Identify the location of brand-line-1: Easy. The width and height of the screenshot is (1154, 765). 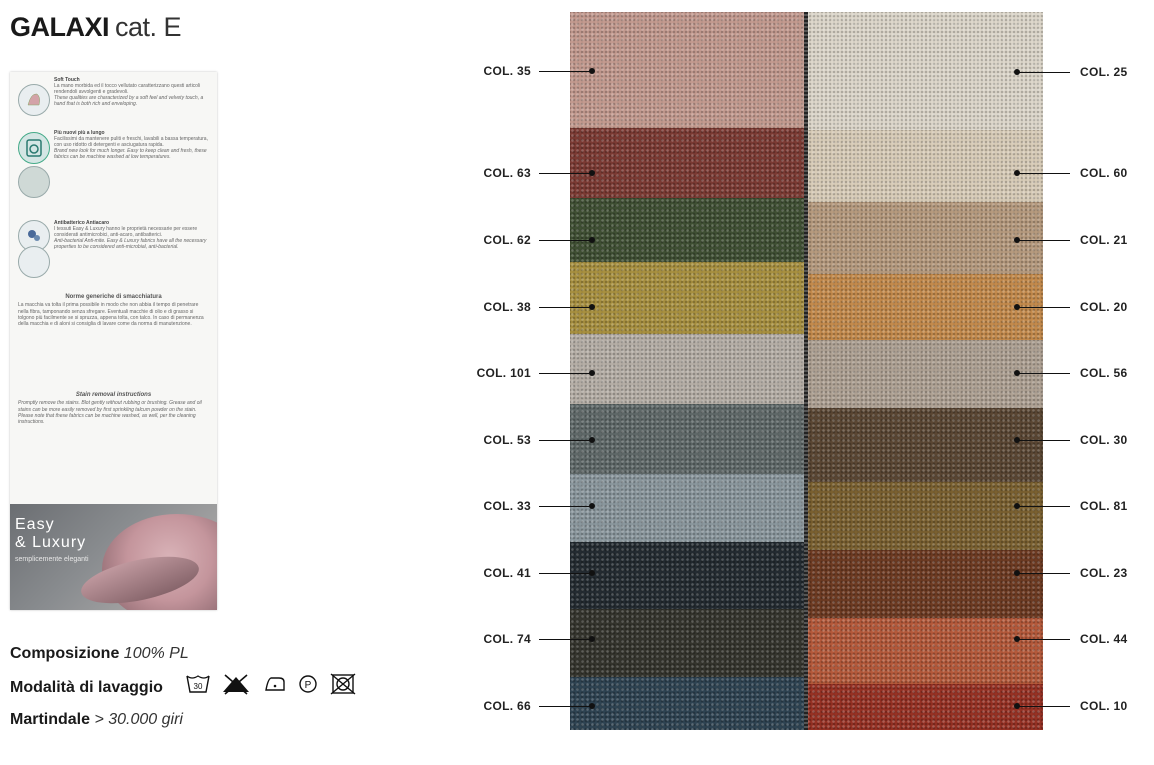
(35, 524).